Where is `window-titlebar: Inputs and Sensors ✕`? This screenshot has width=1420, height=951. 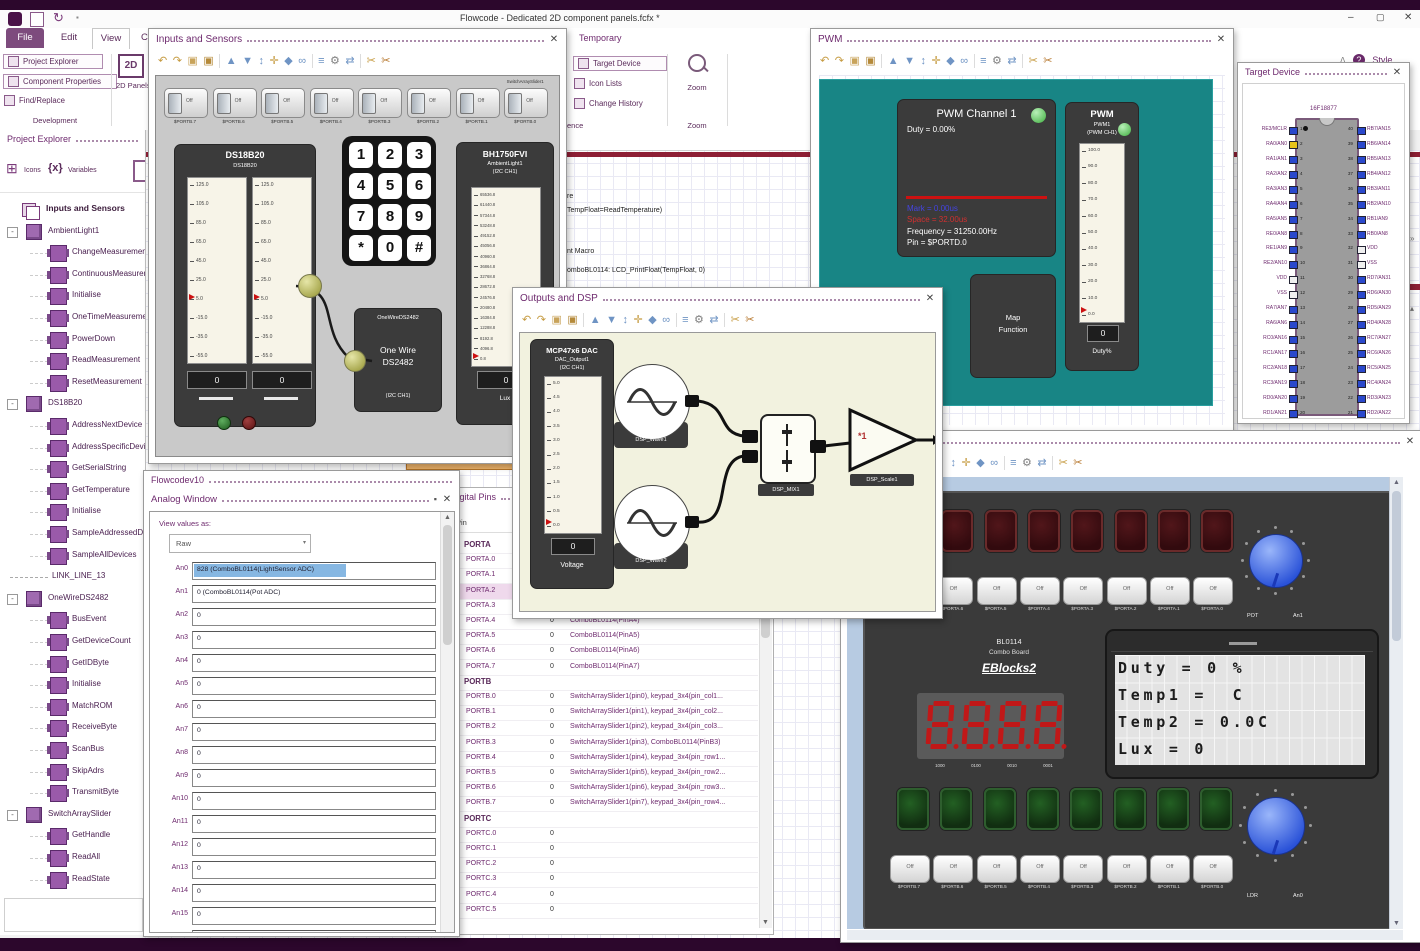
window-titlebar: Inputs and Sensors ✕ is located at coordinates (357, 39).